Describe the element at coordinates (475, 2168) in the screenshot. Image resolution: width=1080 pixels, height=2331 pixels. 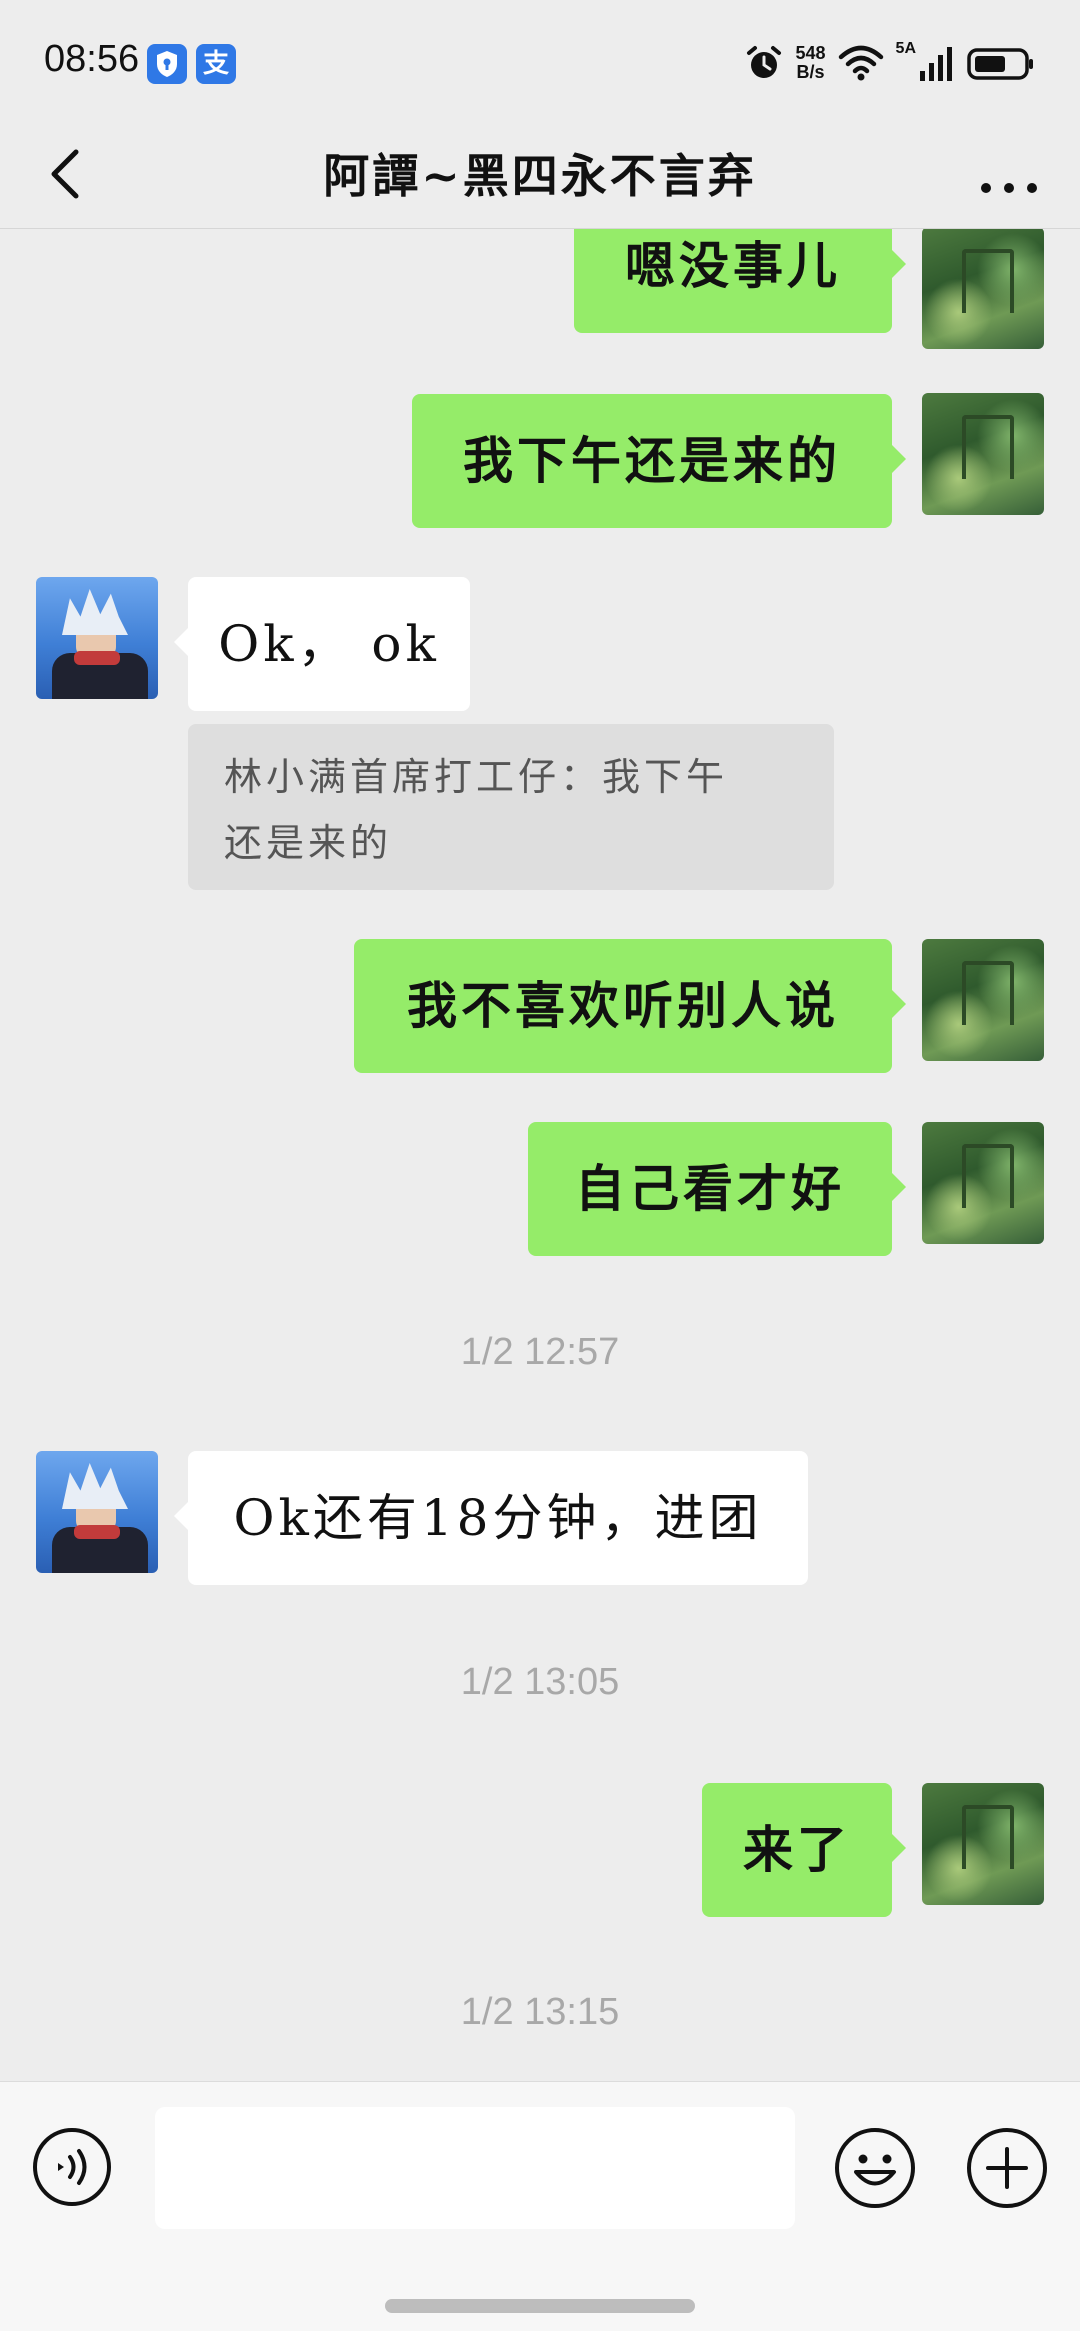
I see `message-input` at that location.